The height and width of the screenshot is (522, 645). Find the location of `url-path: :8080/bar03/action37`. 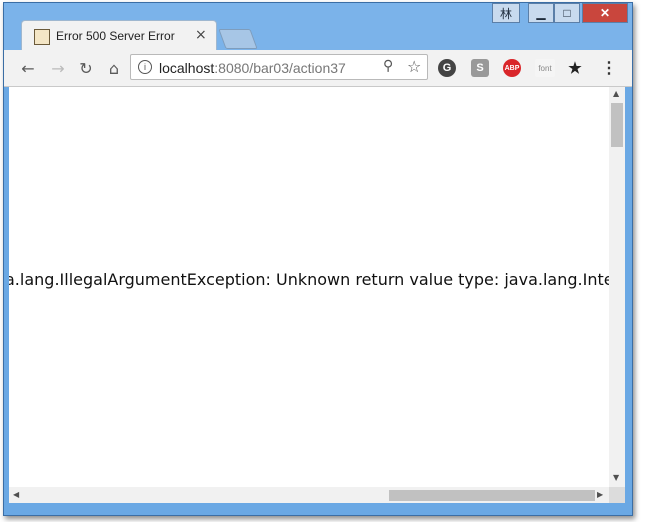

url-path: :8080/bar03/action37 is located at coordinates (280, 68).